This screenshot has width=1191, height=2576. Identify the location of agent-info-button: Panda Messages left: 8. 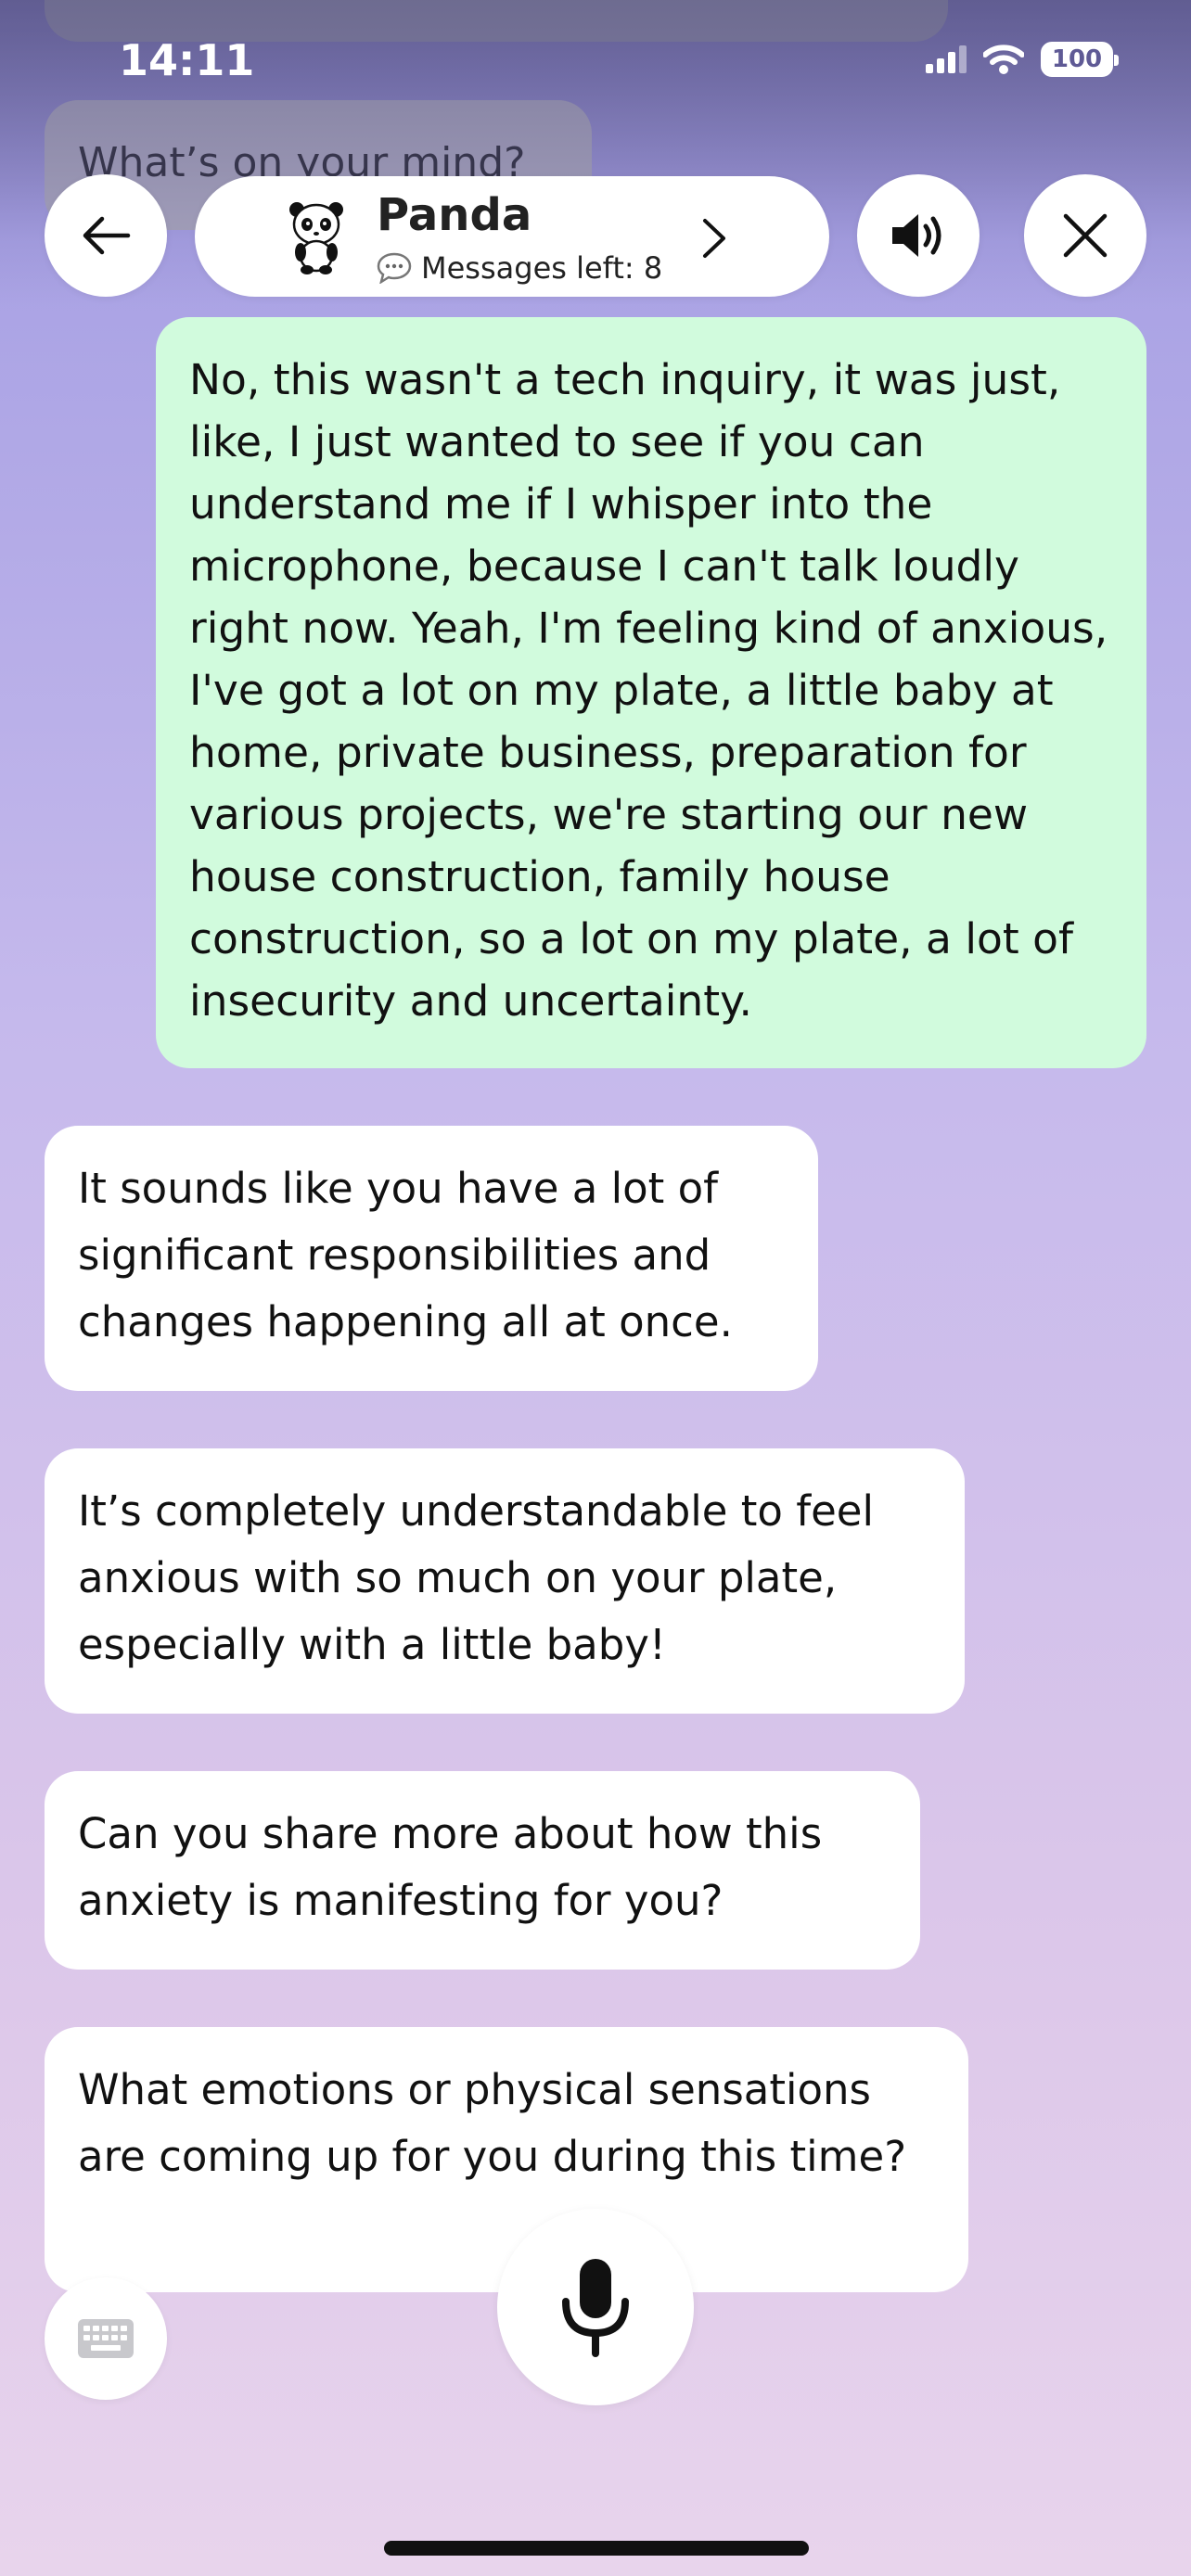
(512, 237).